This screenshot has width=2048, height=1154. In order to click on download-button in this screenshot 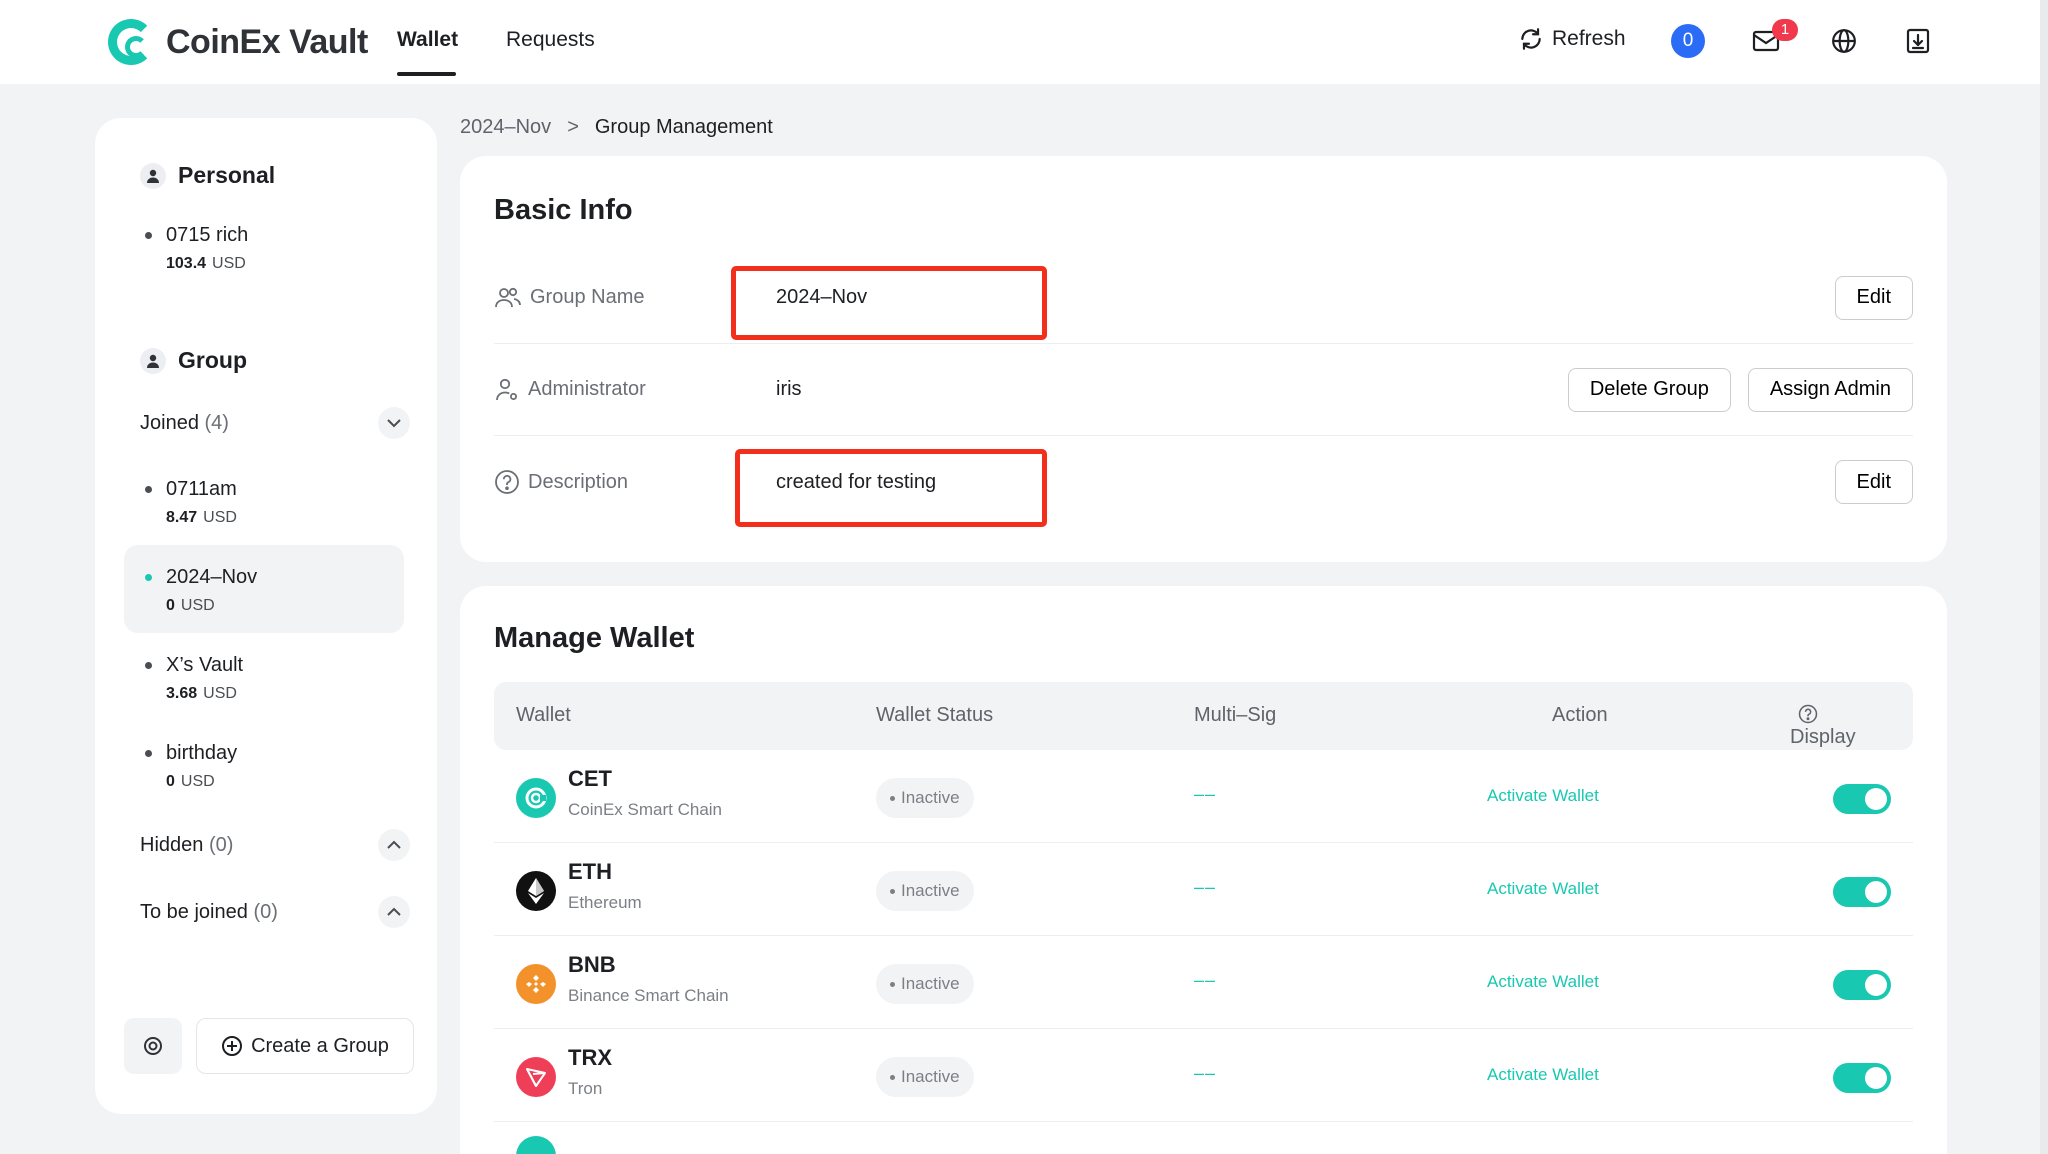, I will do `click(1918, 41)`.